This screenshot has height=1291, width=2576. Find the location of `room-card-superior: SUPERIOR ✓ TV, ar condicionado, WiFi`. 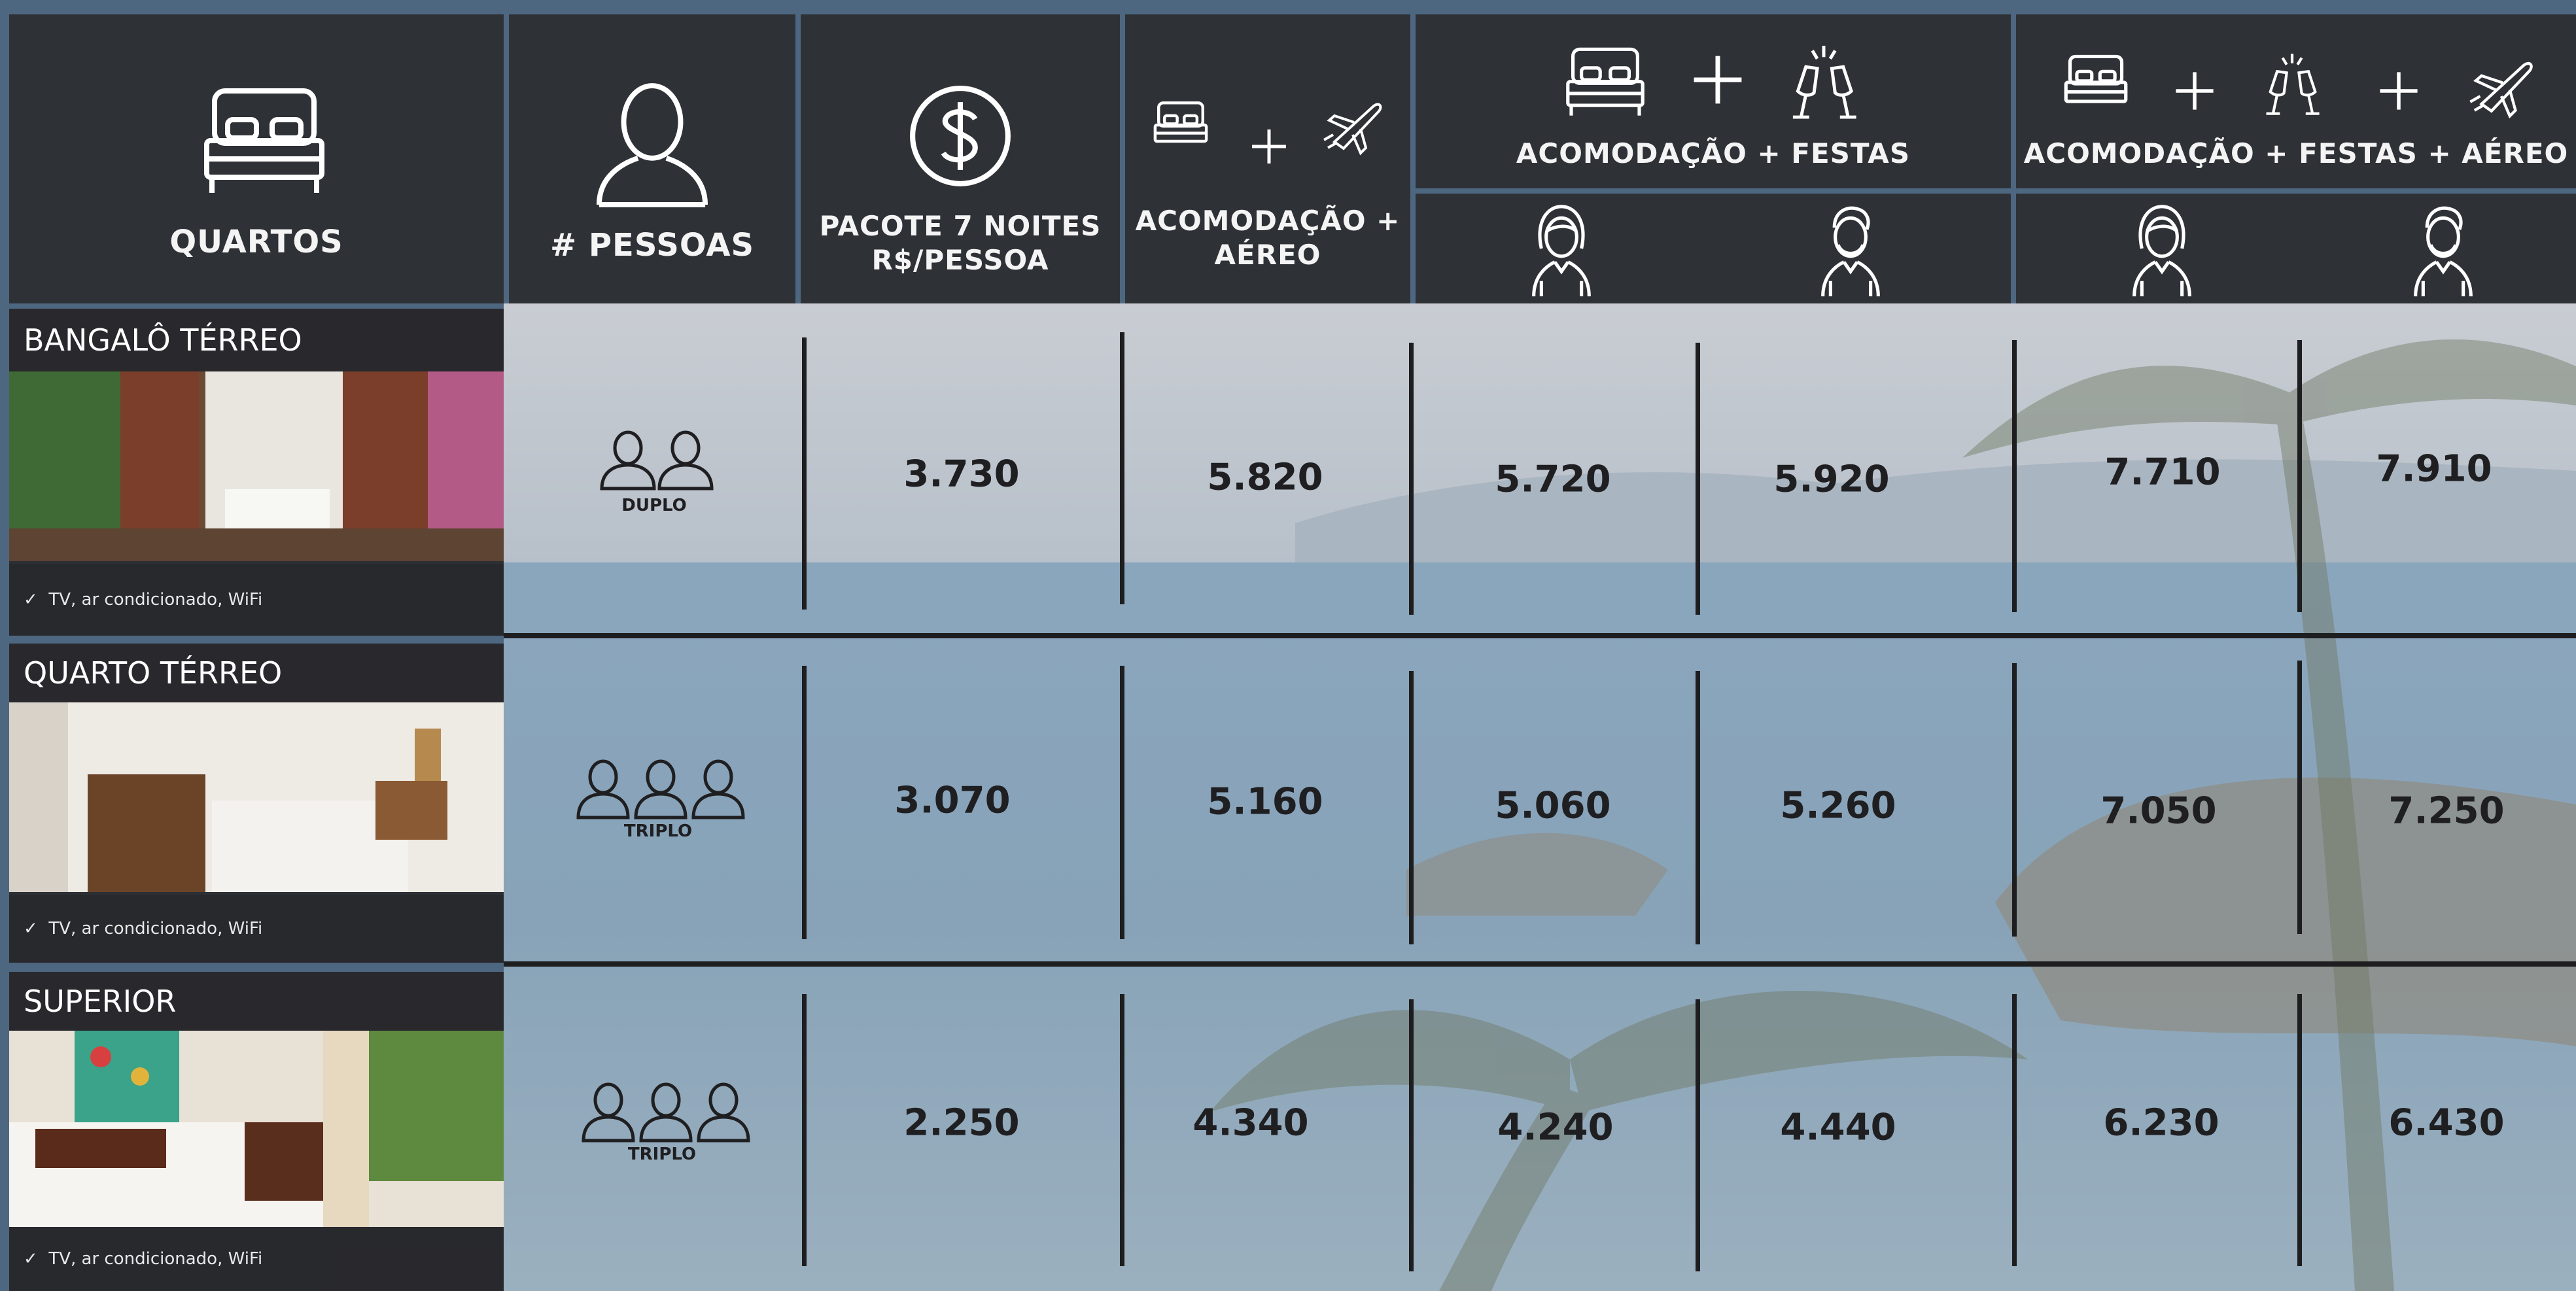

room-card-superior: SUPERIOR ✓ TV, ar condicionado, WiFi is located at coordinates (256, 1131).